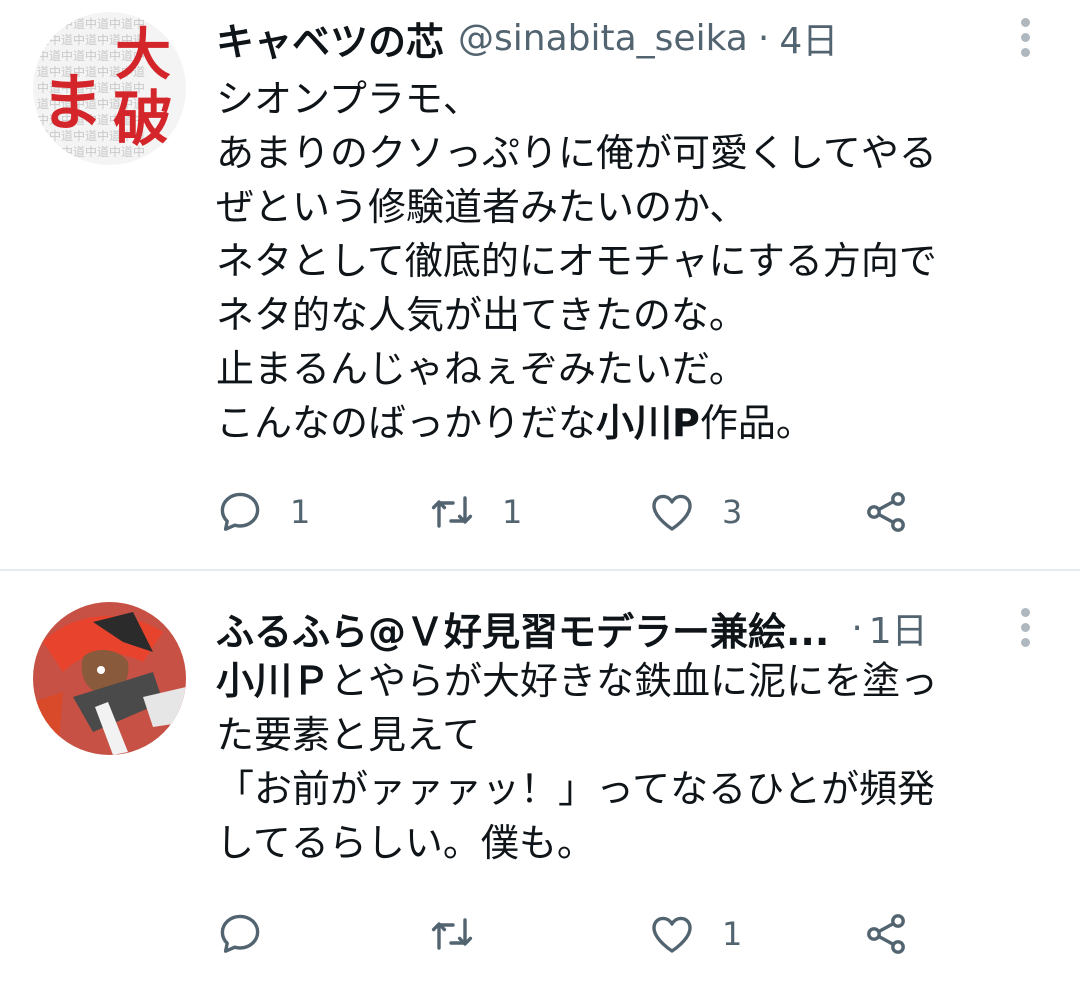 The image size is (1080, 982). Describe the element at coordinates (695, 934) in the screenshot. I see `like-button: 1` at that location.